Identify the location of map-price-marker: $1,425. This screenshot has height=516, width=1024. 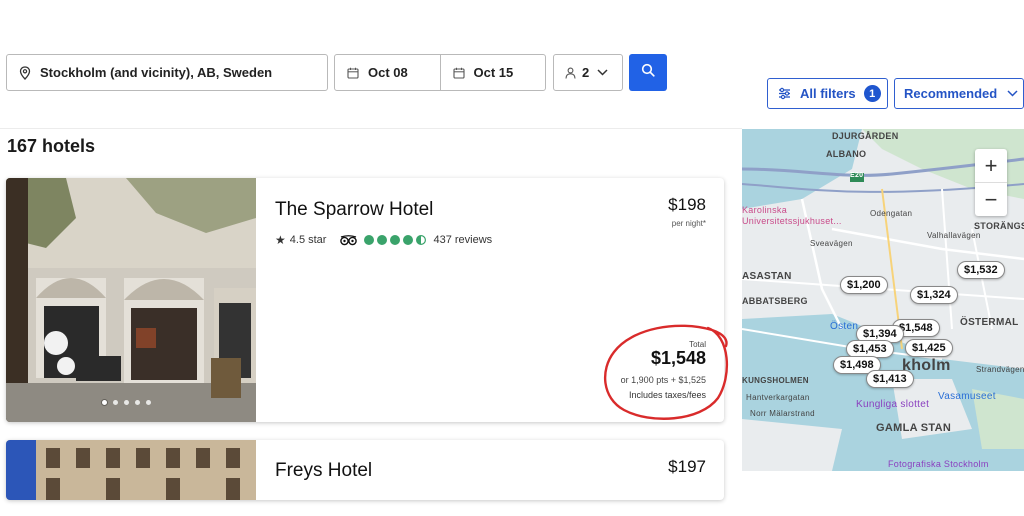
(929, 348).